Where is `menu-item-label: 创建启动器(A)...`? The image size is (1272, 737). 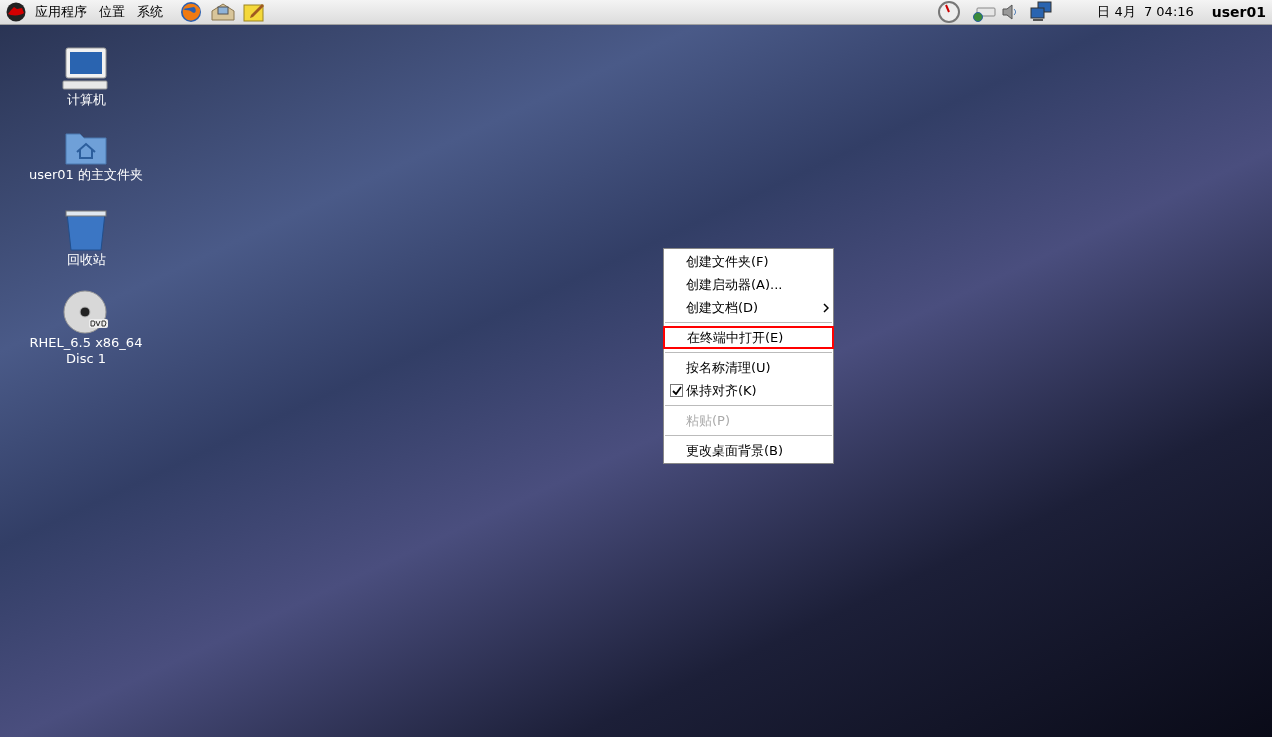
menu-item-label: 创建启动器(A)... is located at coordinates (734, 284).